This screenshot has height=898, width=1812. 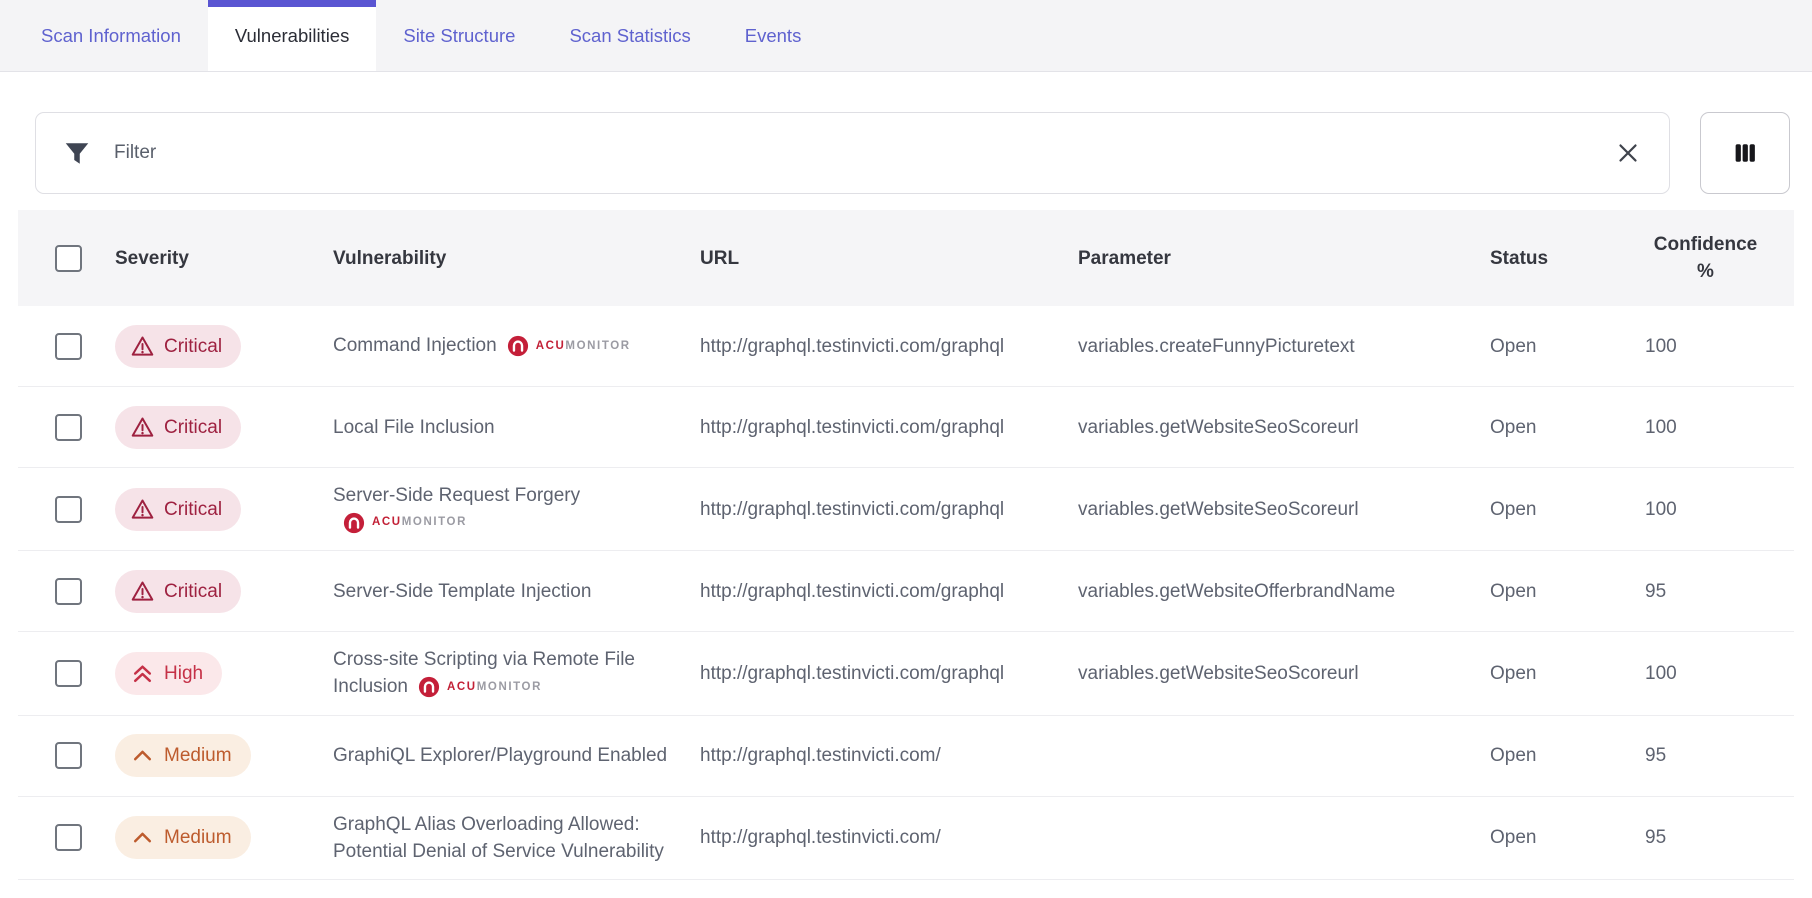 I want to click on filter-input, so click(x=863, y=153).